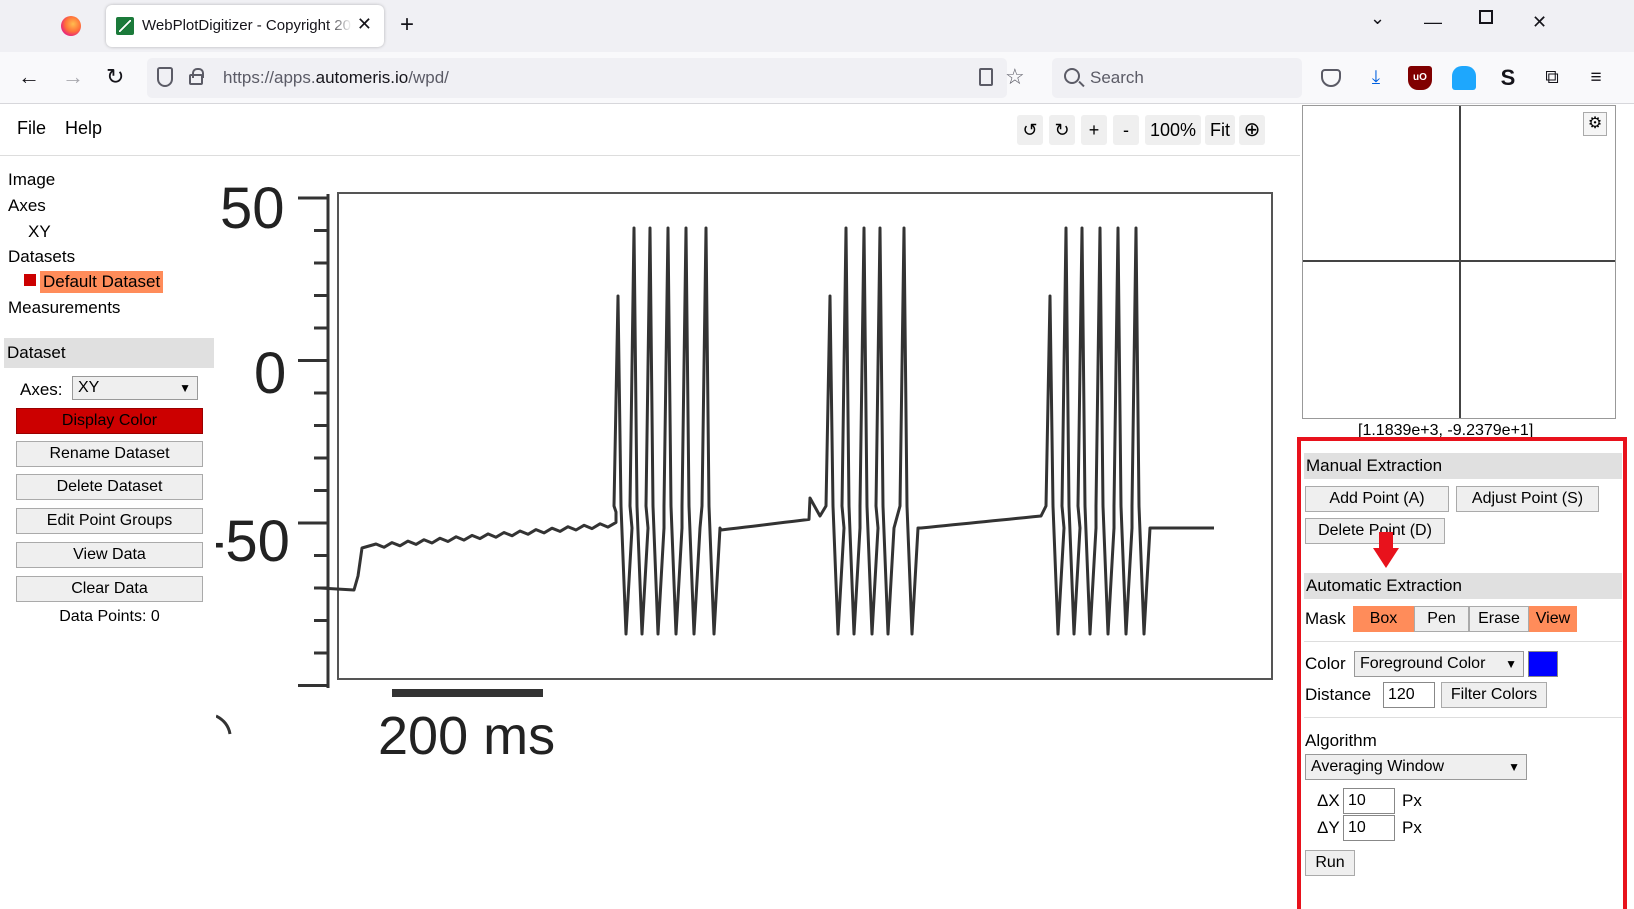 The width and height of the screenshot is (1634, 909). I want to click on search-bar: Search, so click(1177, 78).